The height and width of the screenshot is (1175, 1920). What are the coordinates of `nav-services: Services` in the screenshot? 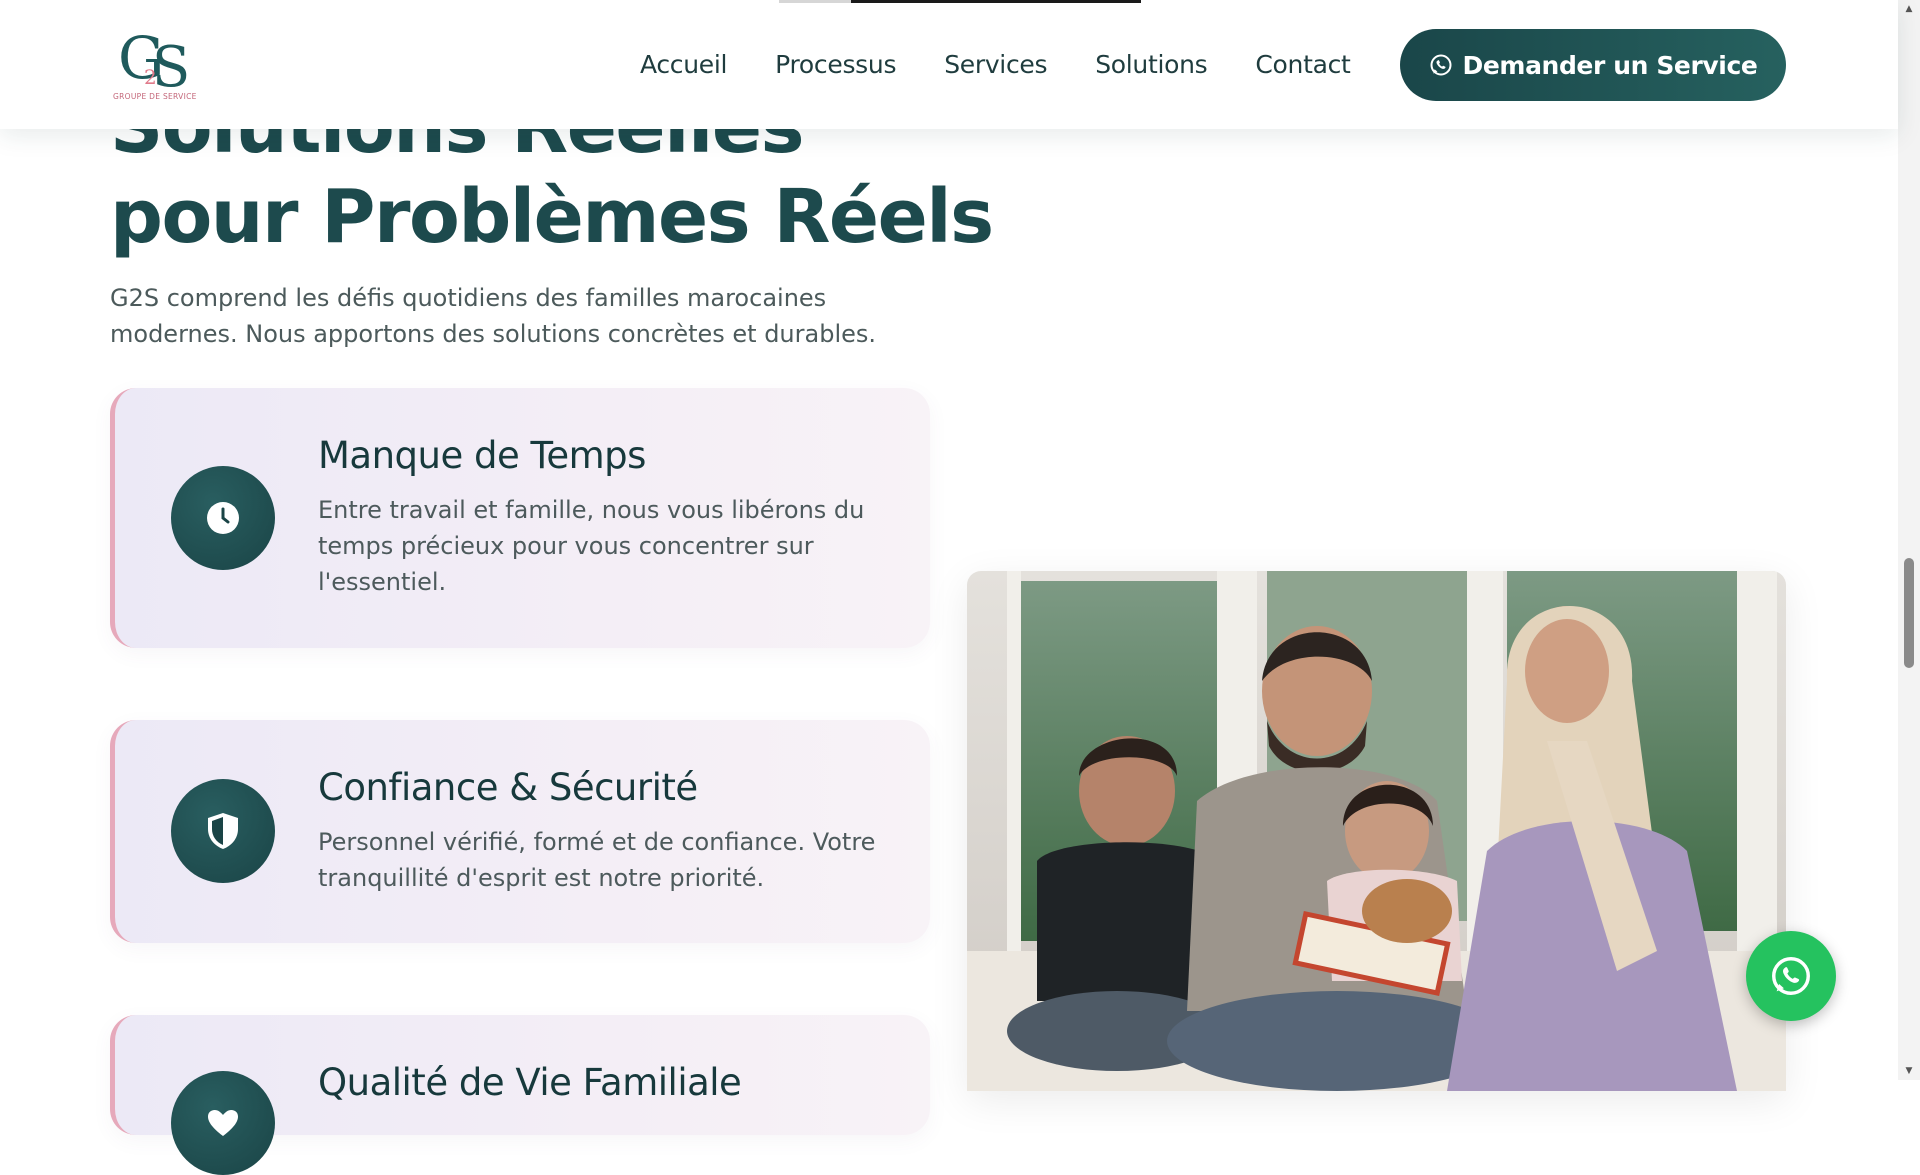 It's located at (995, 65).